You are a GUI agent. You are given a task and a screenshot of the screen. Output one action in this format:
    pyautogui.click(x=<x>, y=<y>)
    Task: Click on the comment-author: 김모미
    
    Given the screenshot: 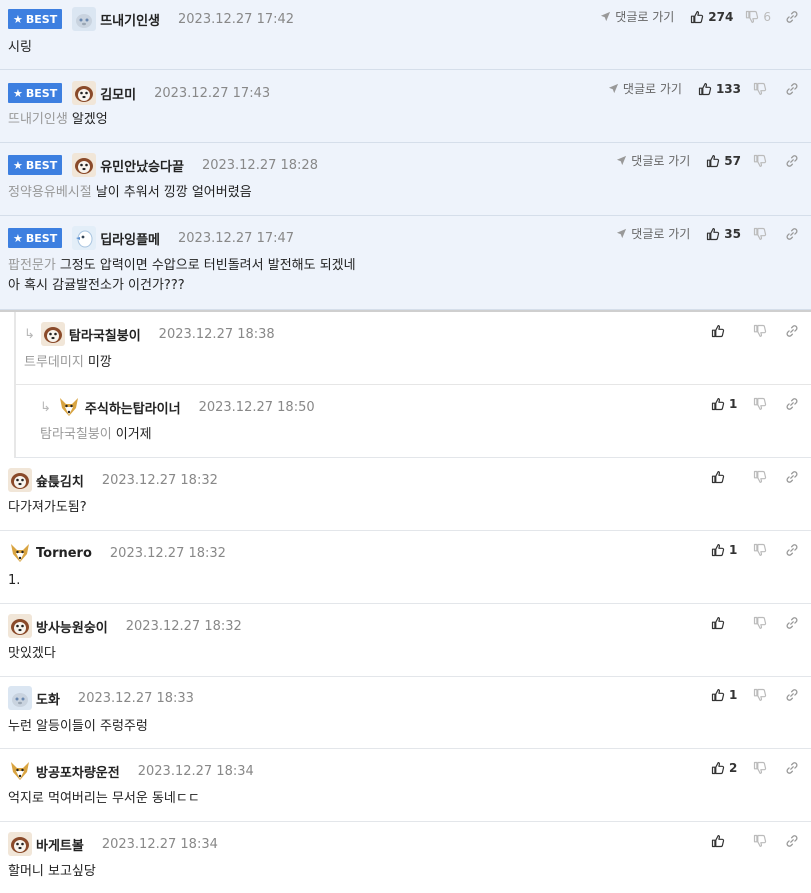 What is the action you would take?
    pyautogui.click(x=118, y=93)
    